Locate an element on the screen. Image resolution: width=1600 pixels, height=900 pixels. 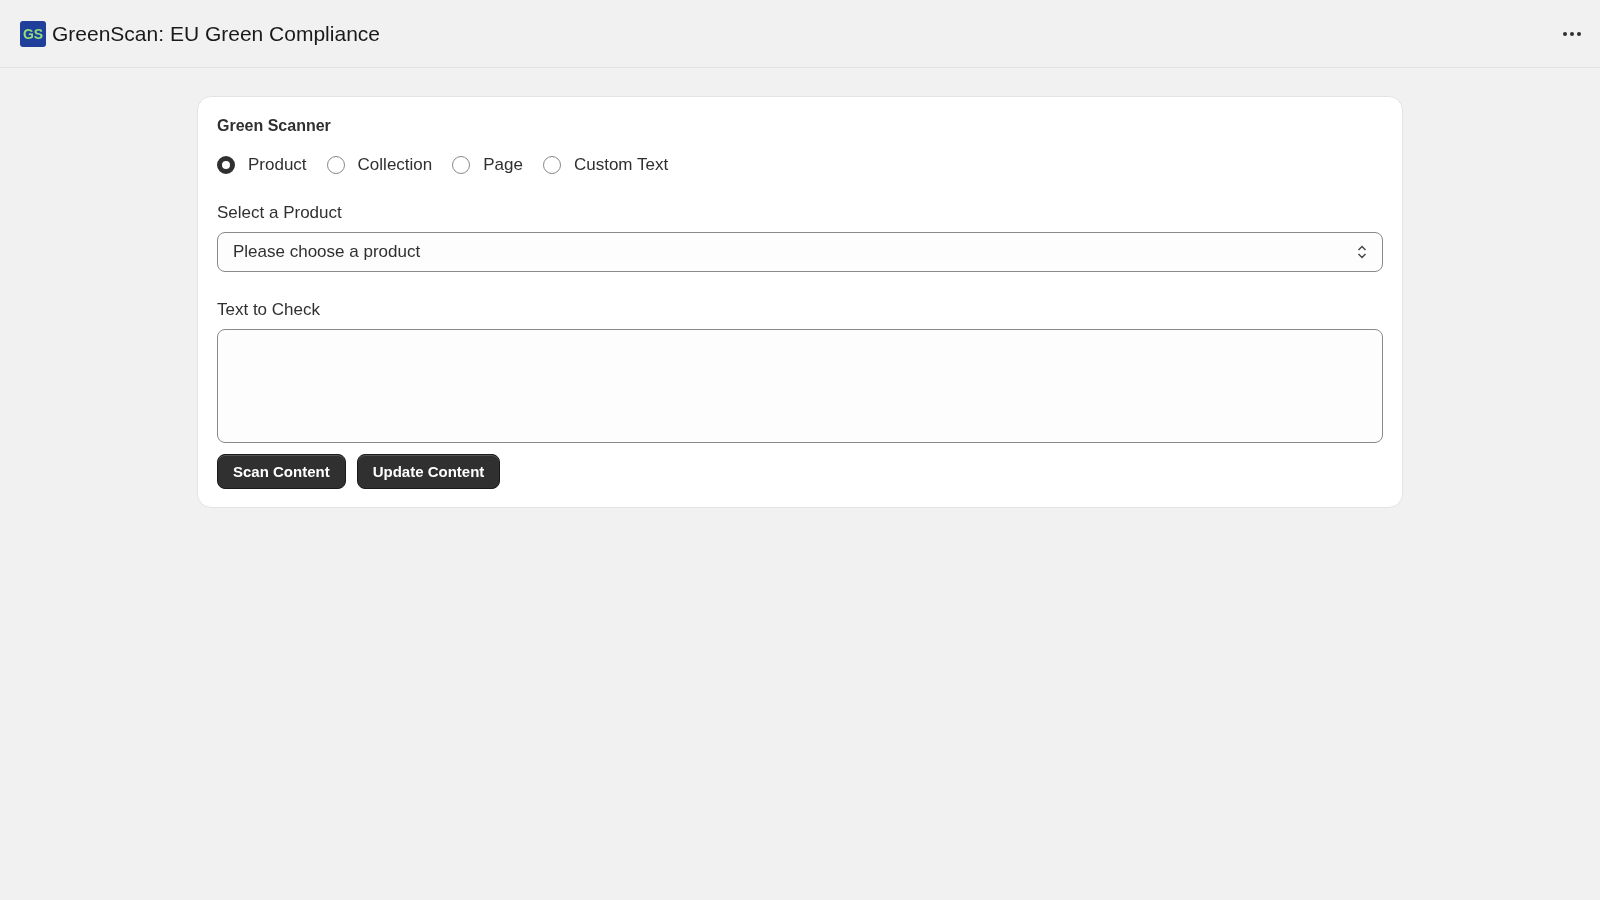
product-select: Please choose a product is located at coordinates (800, 252).